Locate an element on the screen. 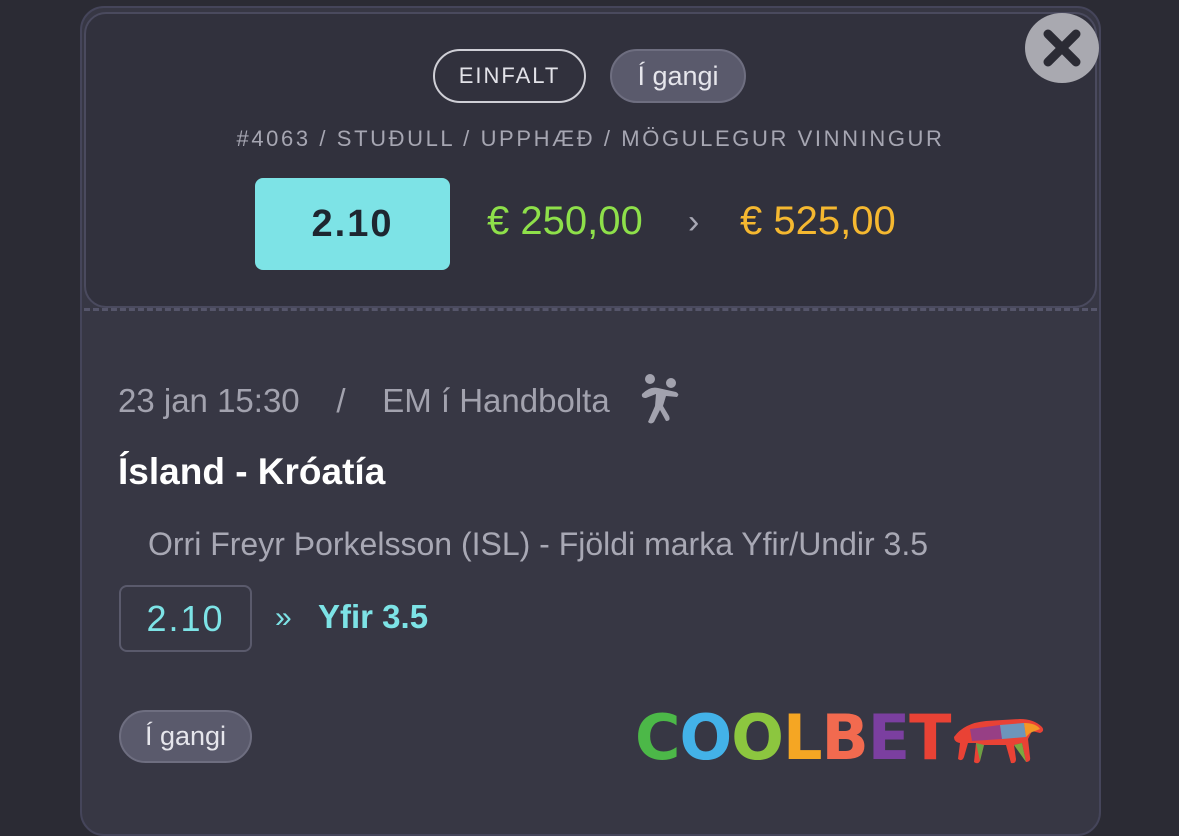 The height and width of the screenshot is (836, 1179). competition-name: EM í Handbolta is located at coordinates (496, 400).